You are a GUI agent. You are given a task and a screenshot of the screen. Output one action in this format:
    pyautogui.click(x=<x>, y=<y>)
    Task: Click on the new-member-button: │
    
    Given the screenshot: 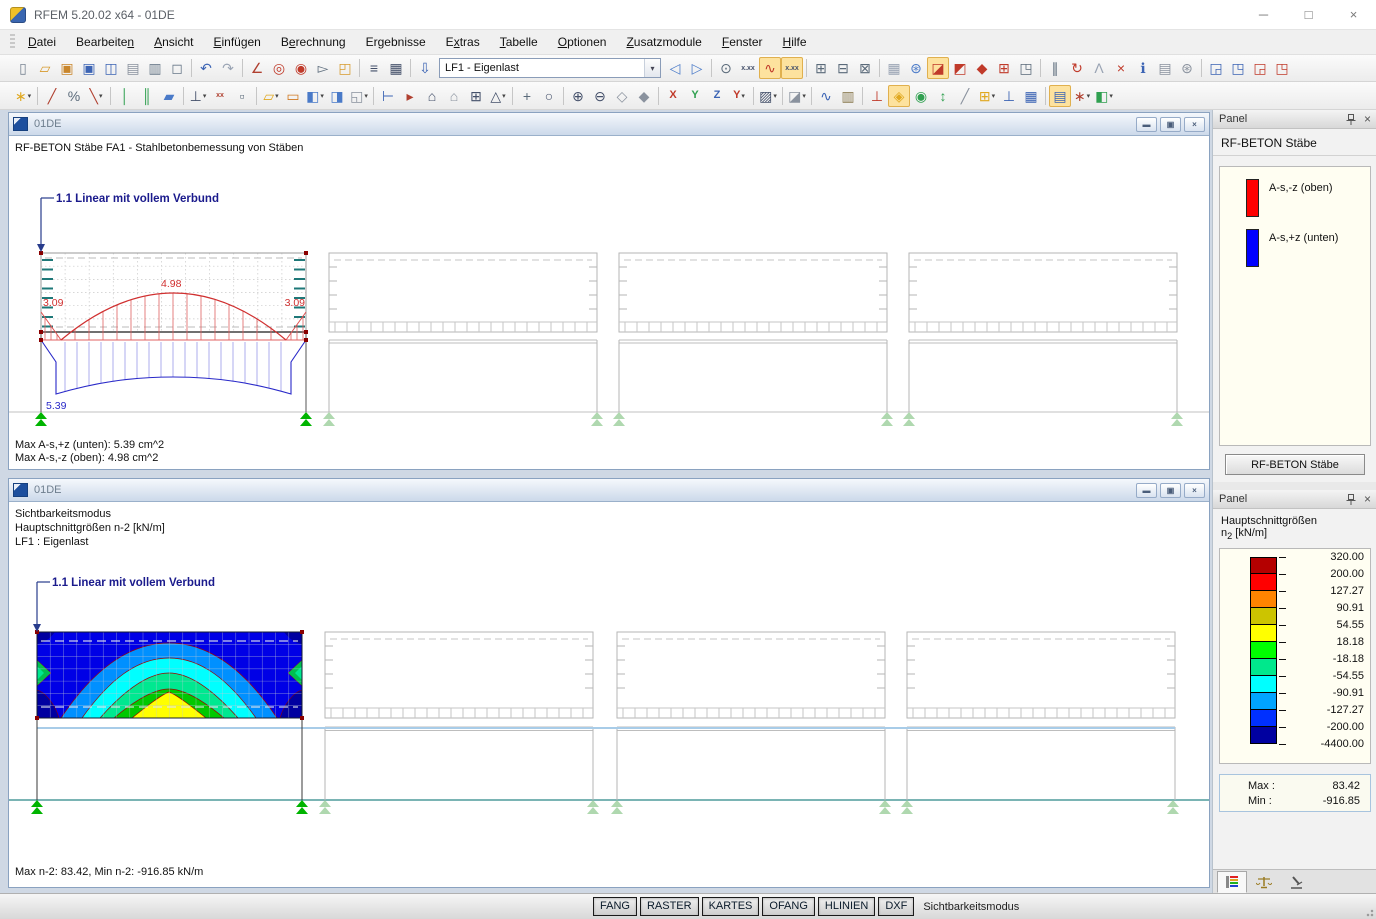 What is the action you would take?
    pyautogui.click(x=125, y=96)
    